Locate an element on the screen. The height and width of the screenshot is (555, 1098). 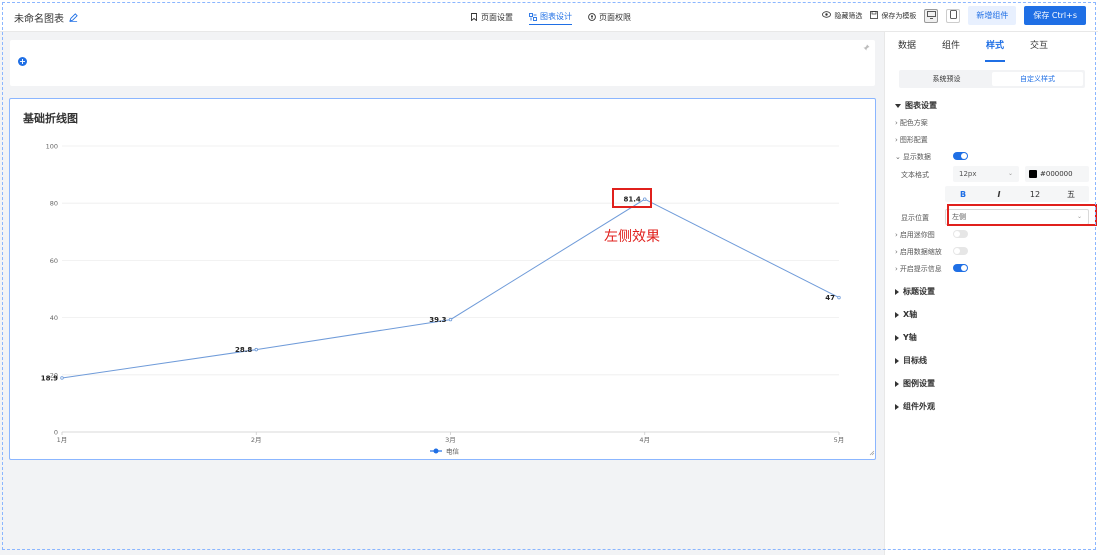
x-tick-label: 5月 is located at coordinates (839, 440).